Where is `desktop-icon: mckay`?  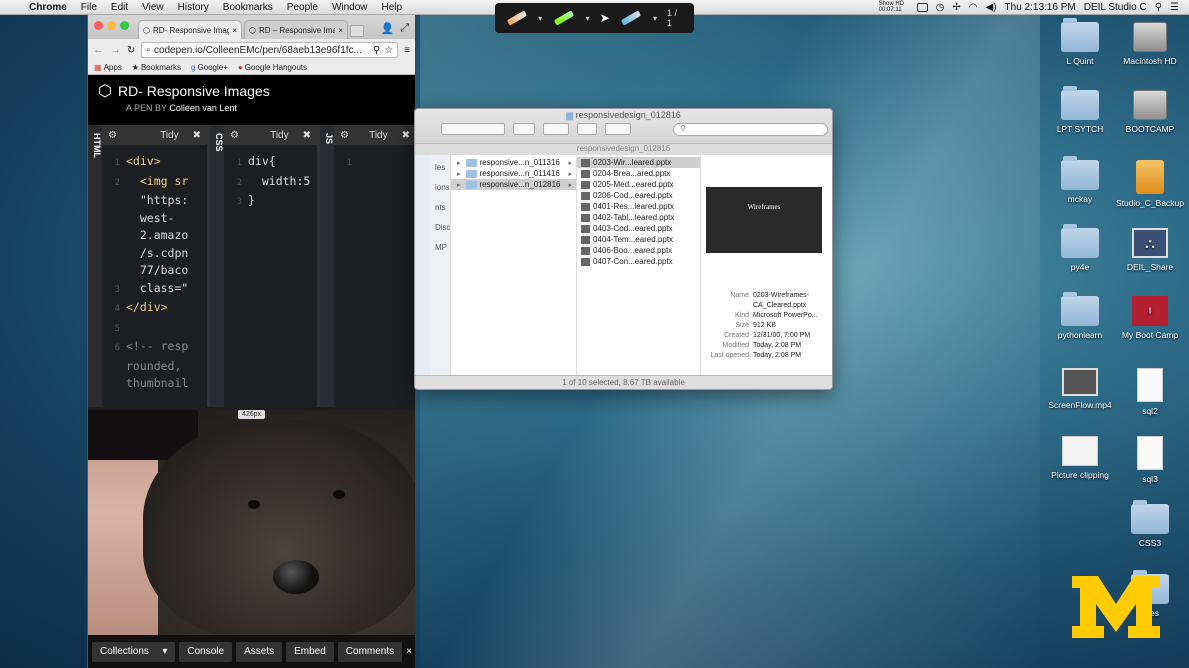
desktop-icon: mckay is located at coordinates (1080, 180).